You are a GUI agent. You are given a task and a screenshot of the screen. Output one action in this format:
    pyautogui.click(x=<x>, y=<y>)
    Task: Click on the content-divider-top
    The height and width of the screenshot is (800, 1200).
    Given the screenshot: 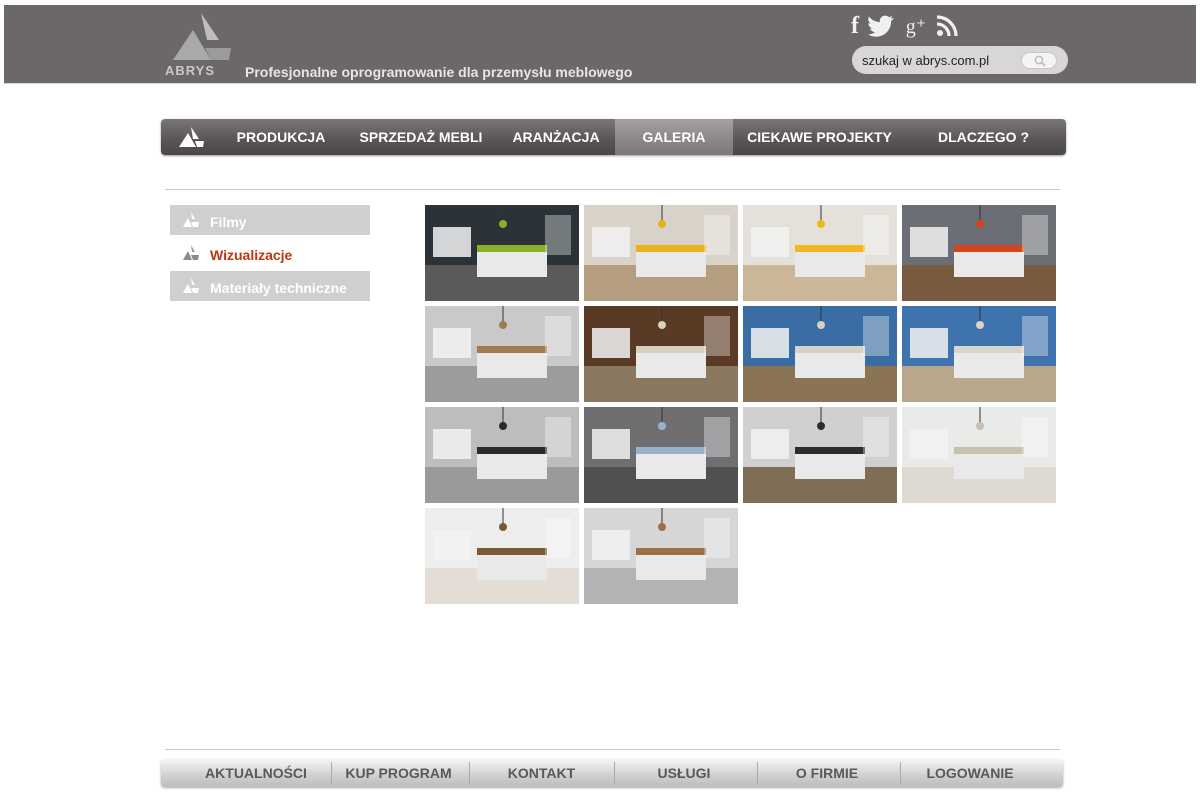 What is the action you would take?
    pyautogui.click(x=612, y=189)
    